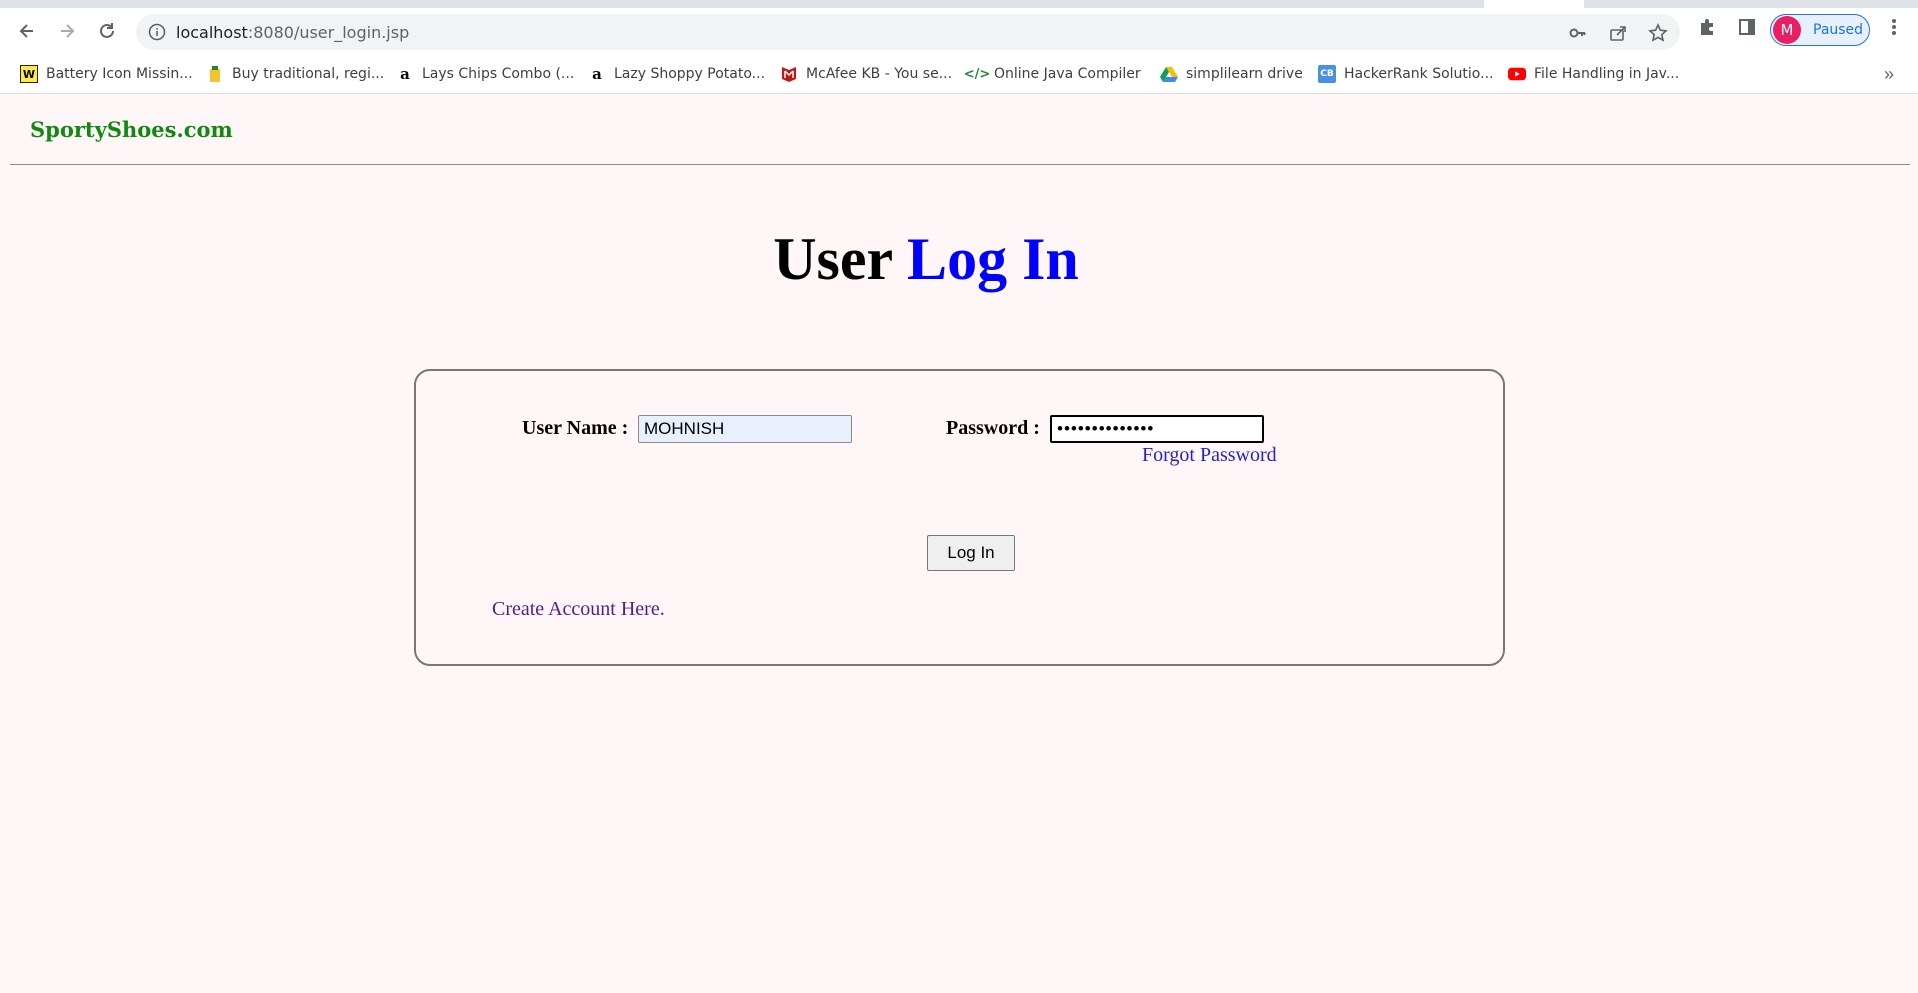  I want to click on side-panel-icon, so click(1747, 27).